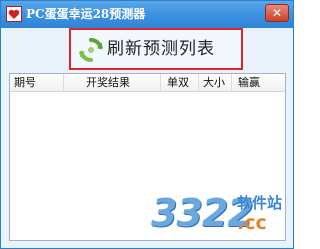 The height and width of the screenshot is (249, 320). I want to click on watermark-logo: 3322 软件站 .cc, so click(221, 217).